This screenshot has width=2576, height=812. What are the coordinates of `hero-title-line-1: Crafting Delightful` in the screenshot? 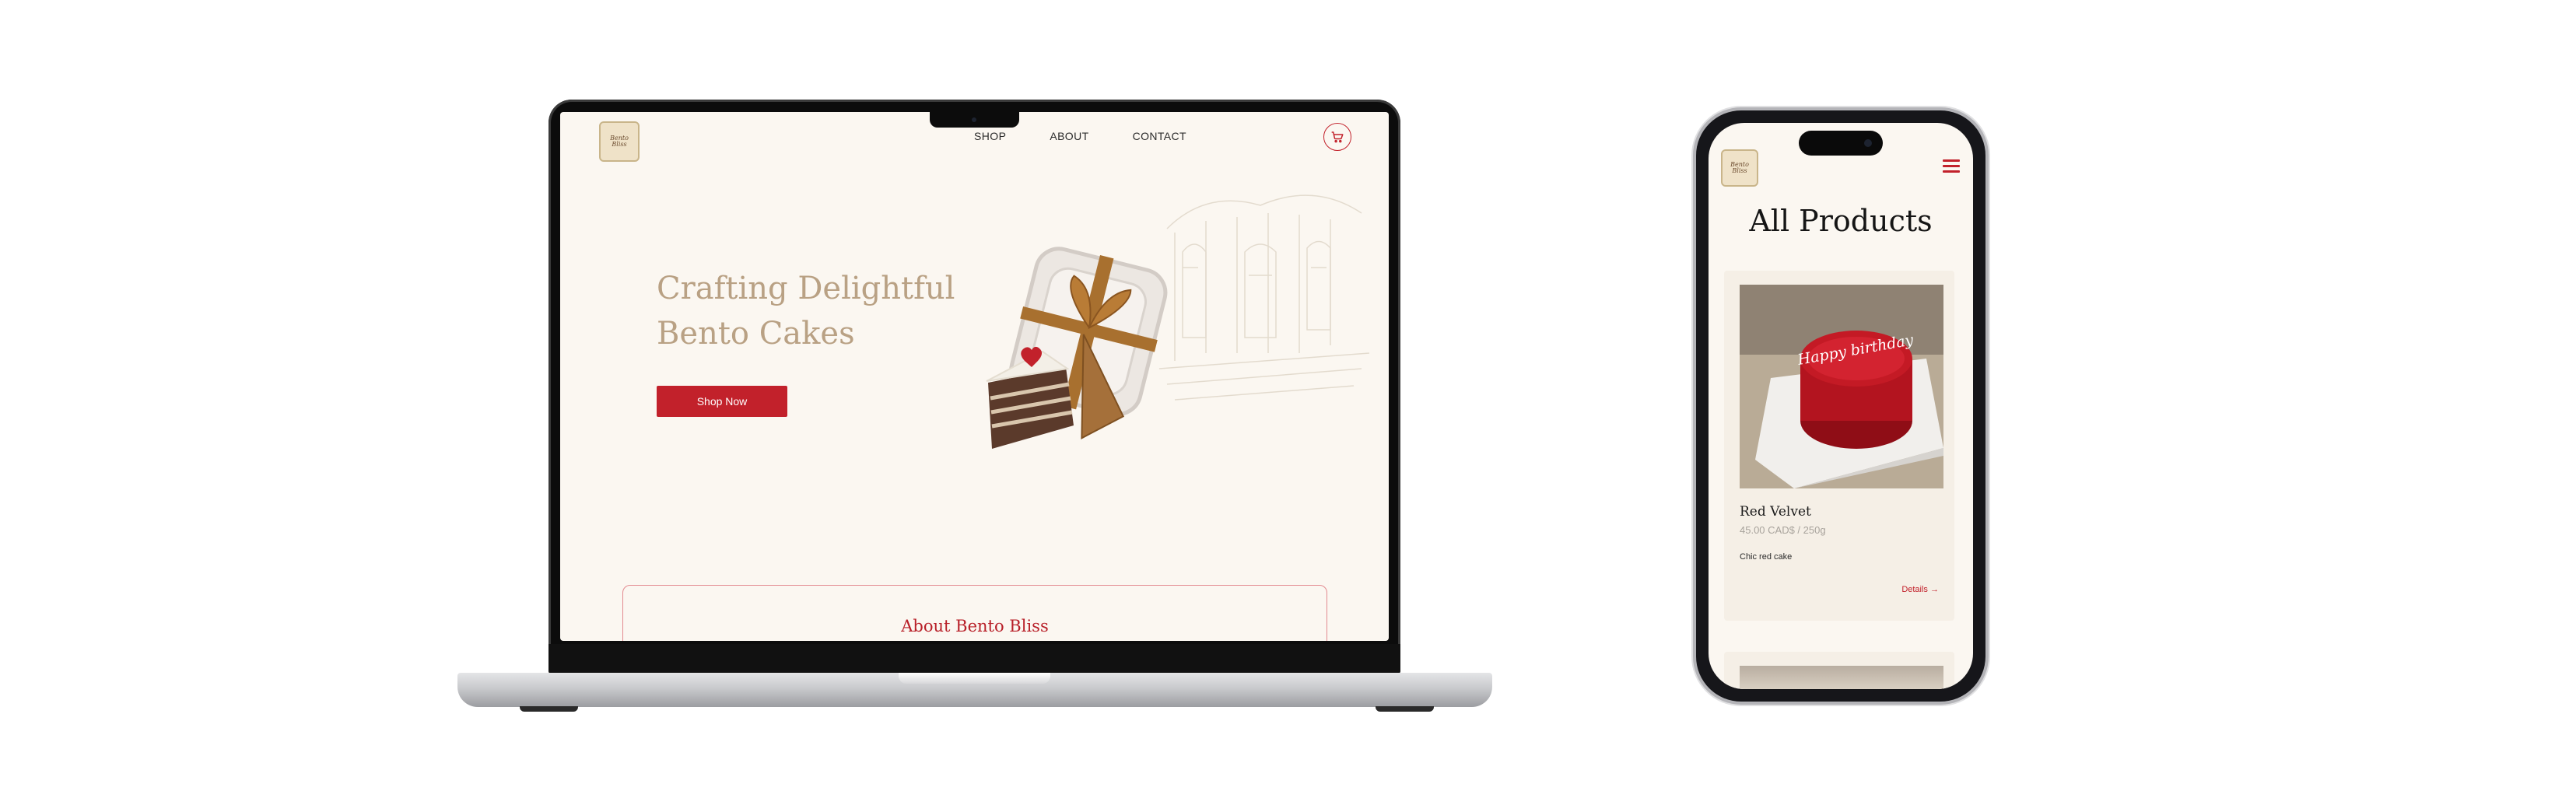 It's located at (806, 288).